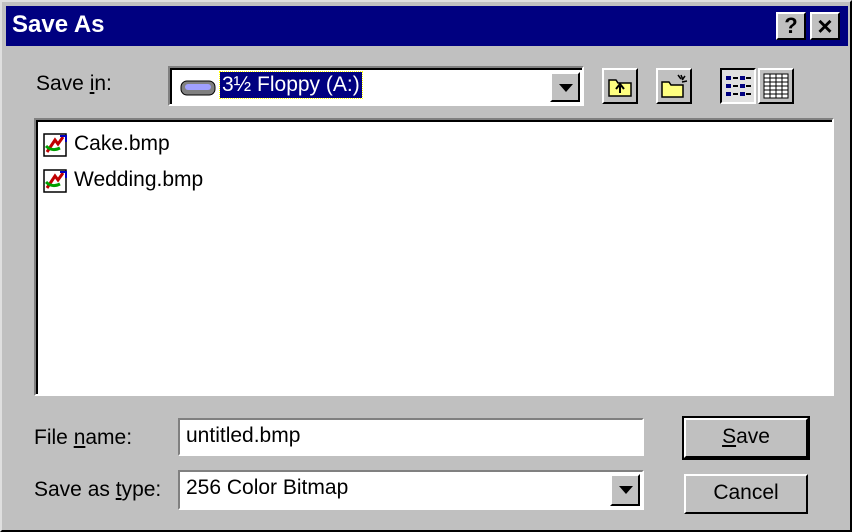 The height and width of the screenshot is (532, 852). Describe the element at coordinates (746, 494) in the screenshot. I see `cancel-button: Cancel` at that location.